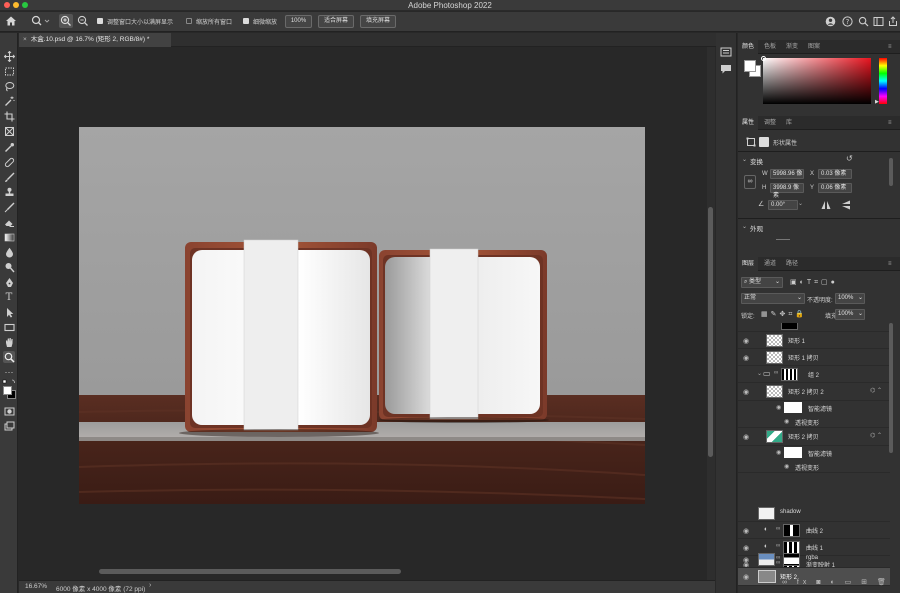 The height and width of the screenshot is (593, 900). Describe the element at coordinates (378, 21) in the screenshot. I see `fill-screen-button: 填充屏幕` at that location.